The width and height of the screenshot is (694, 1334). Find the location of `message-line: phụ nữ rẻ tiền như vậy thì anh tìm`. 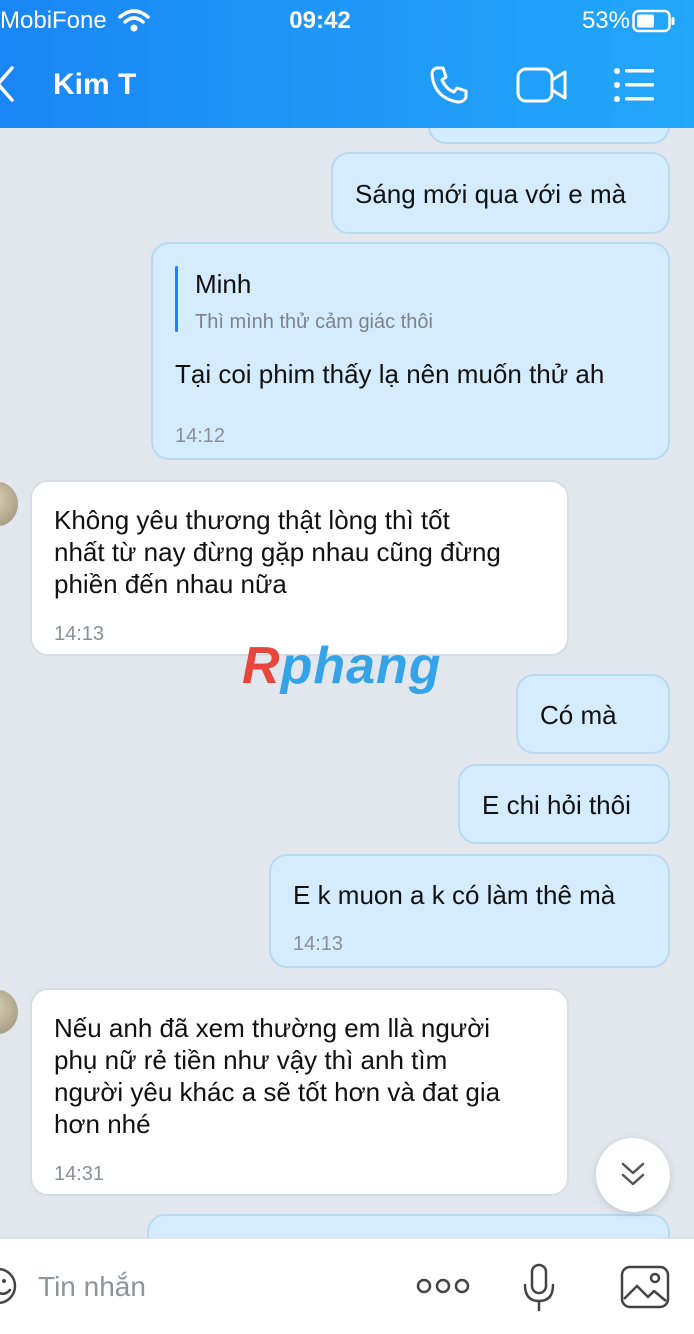

message-line: phụ nữ rẻ tiền như vậy thì anh tìm is located at coordinates (251, 1060).